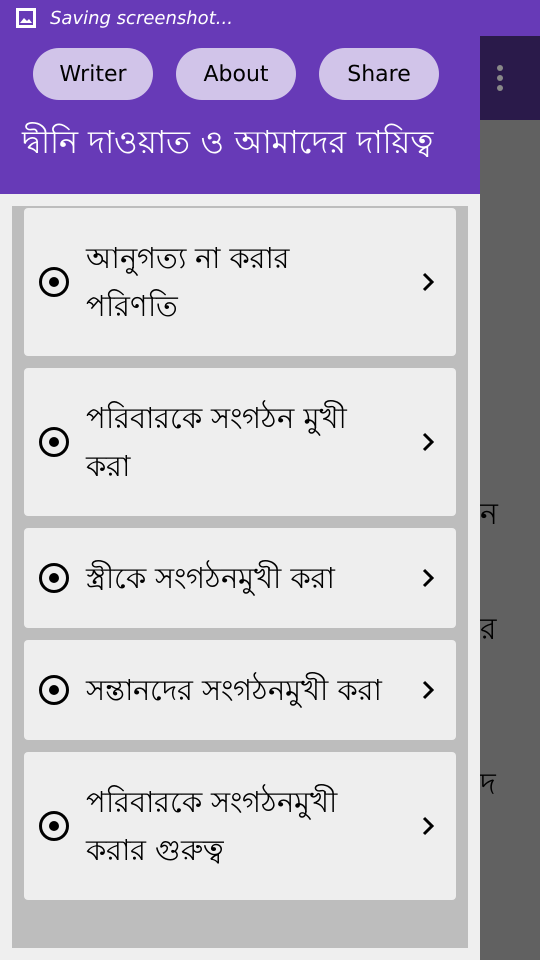  I want to click on background-text: র, so click(489, 630).